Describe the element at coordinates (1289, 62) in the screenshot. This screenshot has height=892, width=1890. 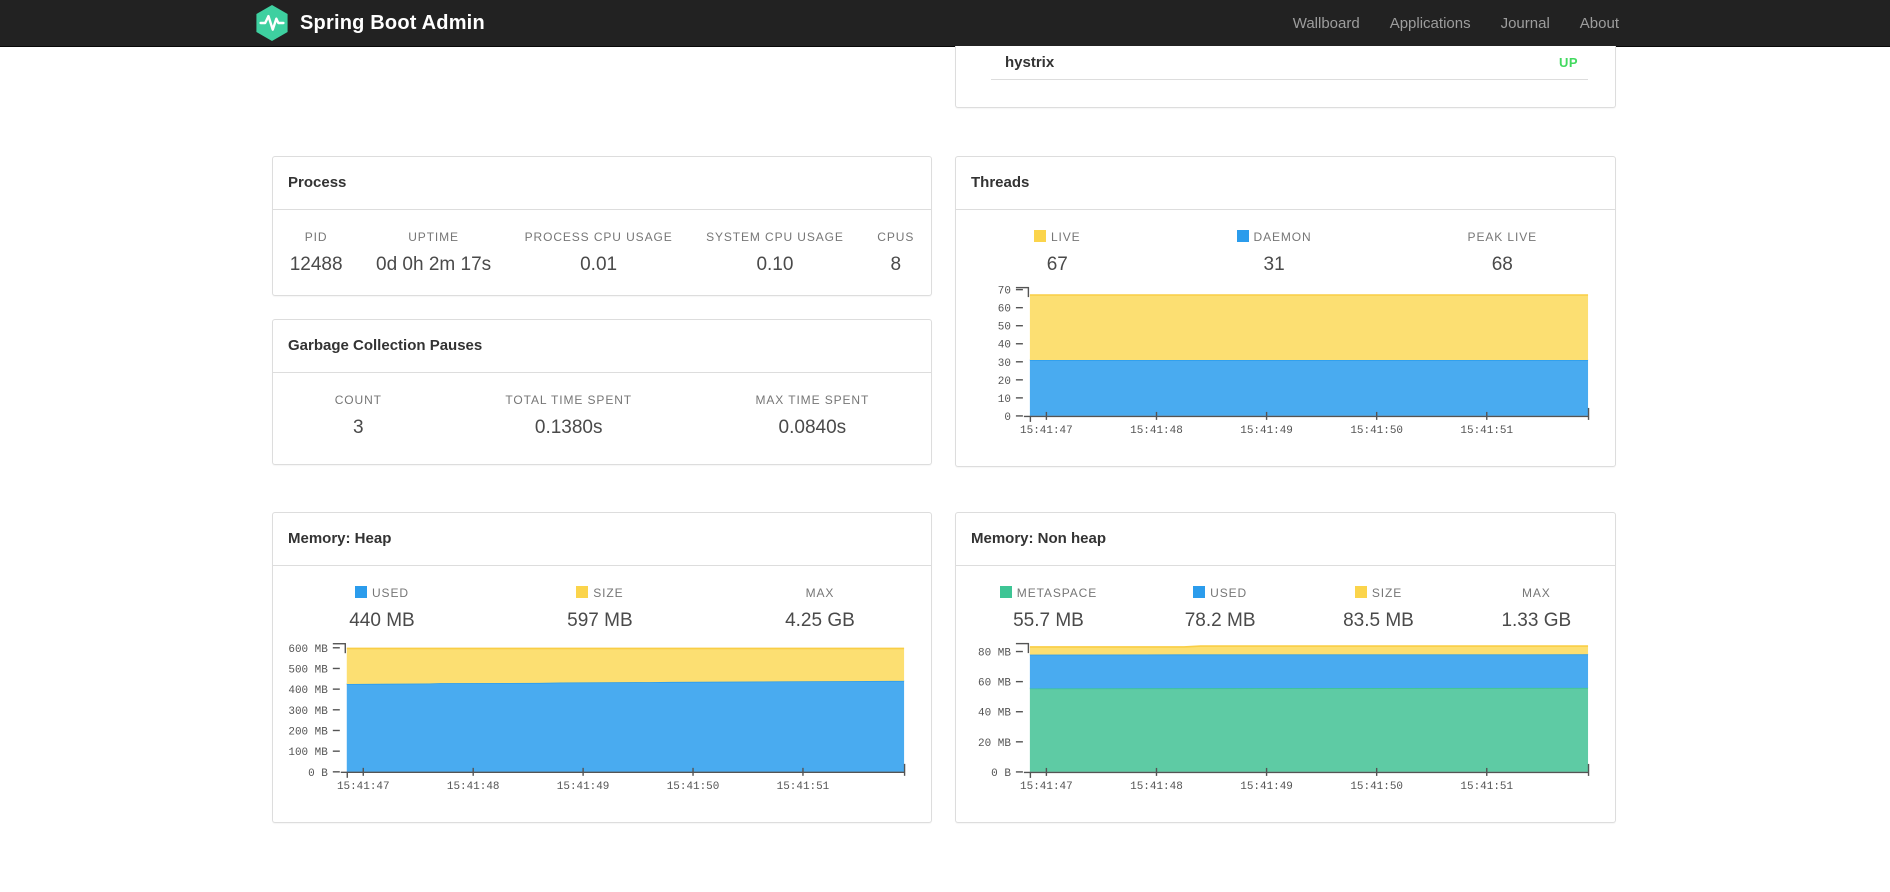
I see `application-row-hystrix: hystrix UP` at that location.